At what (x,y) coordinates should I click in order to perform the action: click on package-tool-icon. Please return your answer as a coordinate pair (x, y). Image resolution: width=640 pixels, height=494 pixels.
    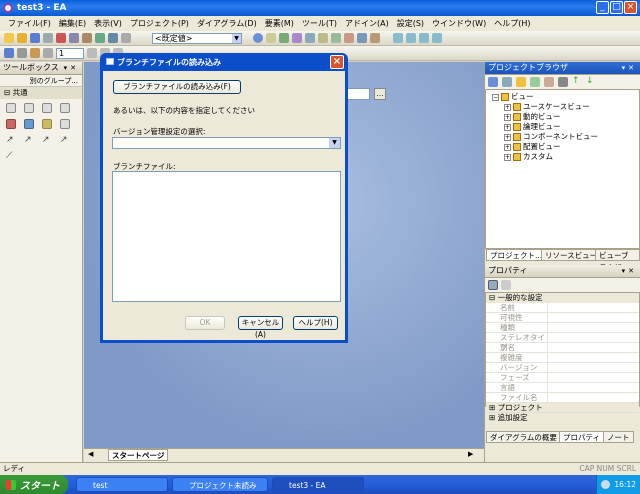
    Looking at the image, I should click on (65, 124).